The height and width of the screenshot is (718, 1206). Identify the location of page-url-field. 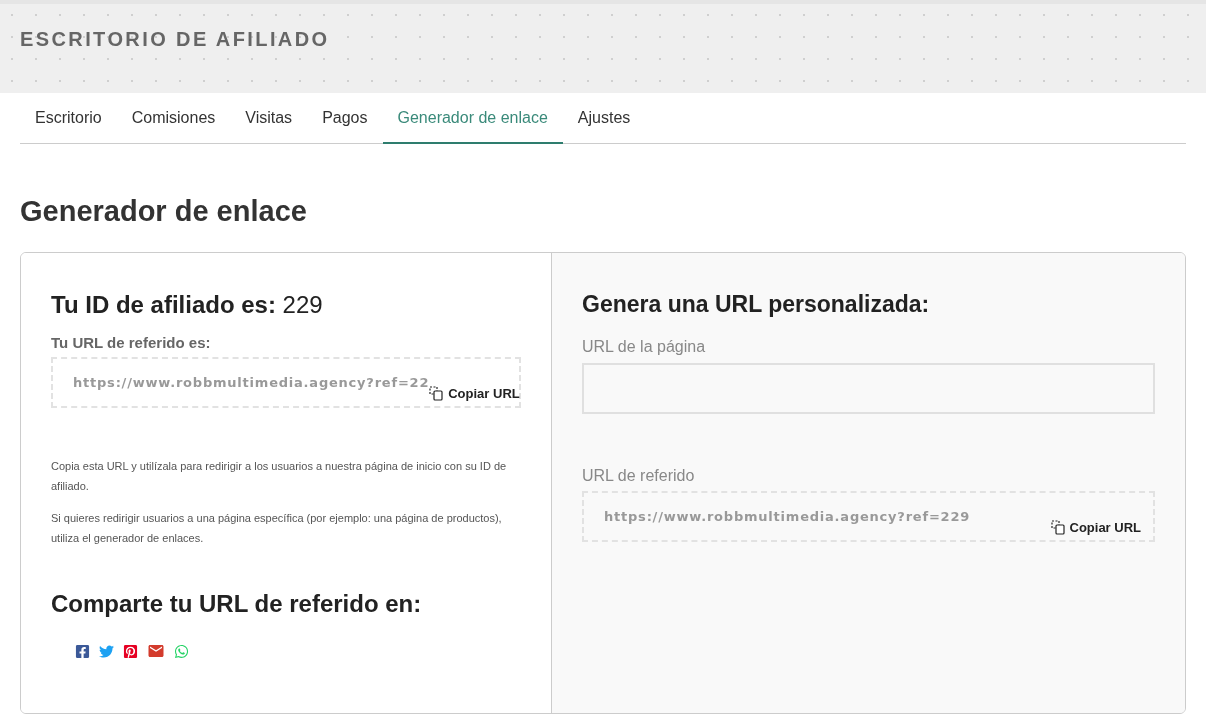
(868, 388).